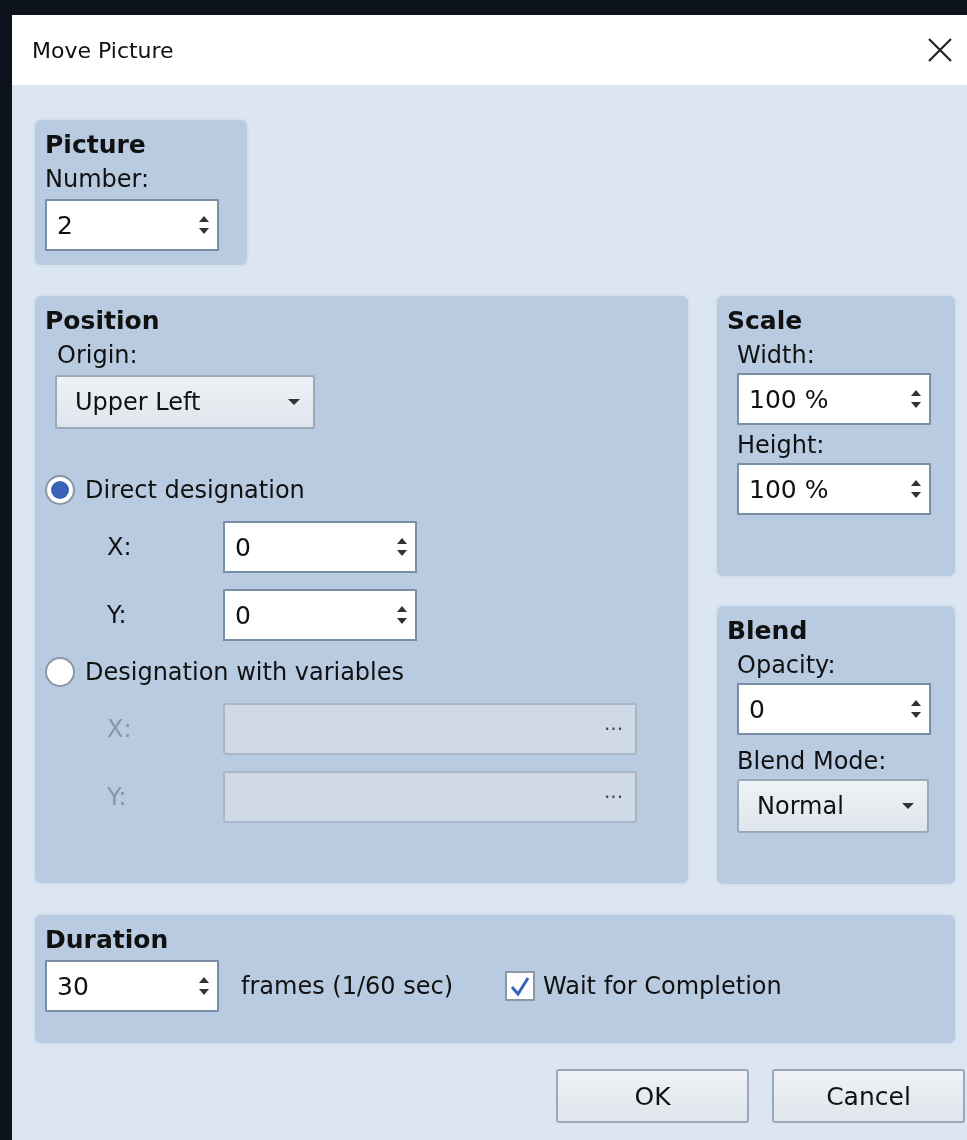 Image resolution: width=967 pixels, height=1140 pixels. I want to click on number-field: 2, so click(132, 225).